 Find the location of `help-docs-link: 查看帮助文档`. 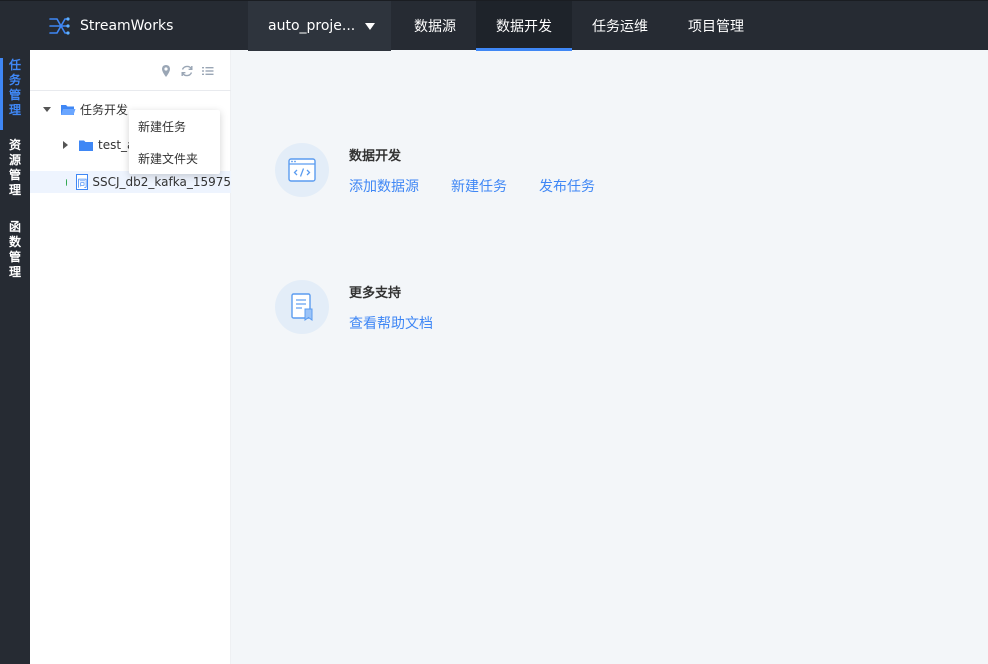

help-docs-link: 查看帮助文档 is located at coordinates (391, 323).